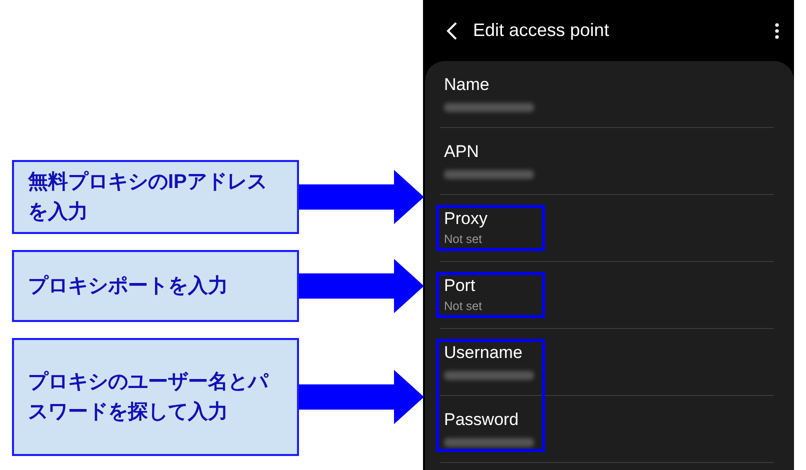 The height and width of the screenshot is (470, 806). What do you see at coordinates (452, 31) in the screenshot?
I see `back-icon` at bounding box center [452, 31].